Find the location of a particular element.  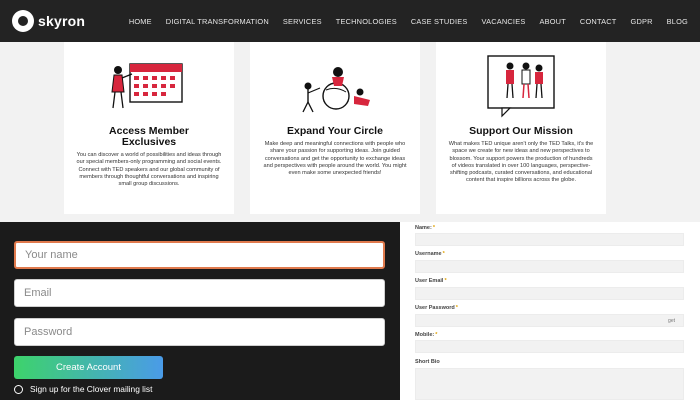

field-label-text: Short Bio is located at coordinates (427, 362).